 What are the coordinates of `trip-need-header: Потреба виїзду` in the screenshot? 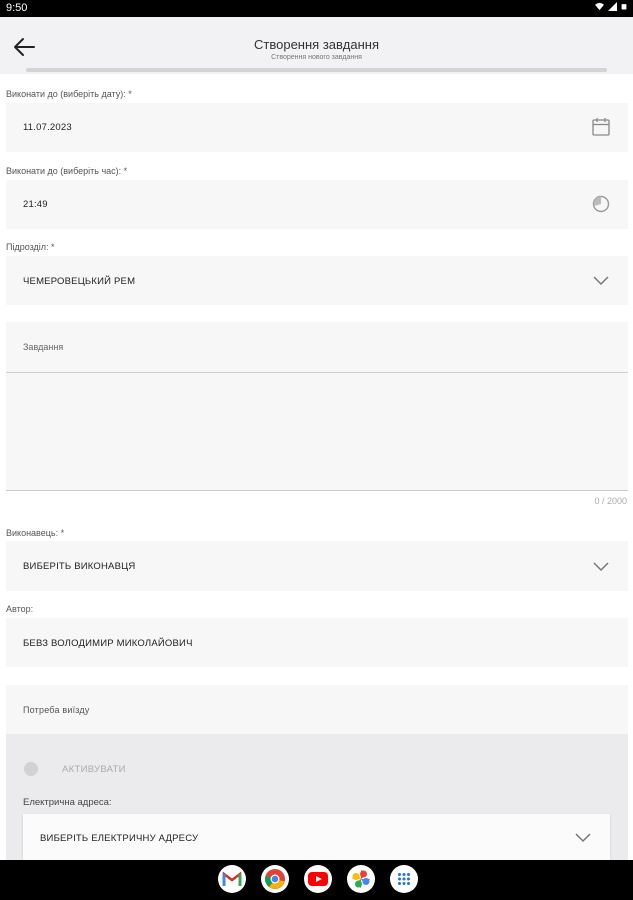 It's located at (317, 710).